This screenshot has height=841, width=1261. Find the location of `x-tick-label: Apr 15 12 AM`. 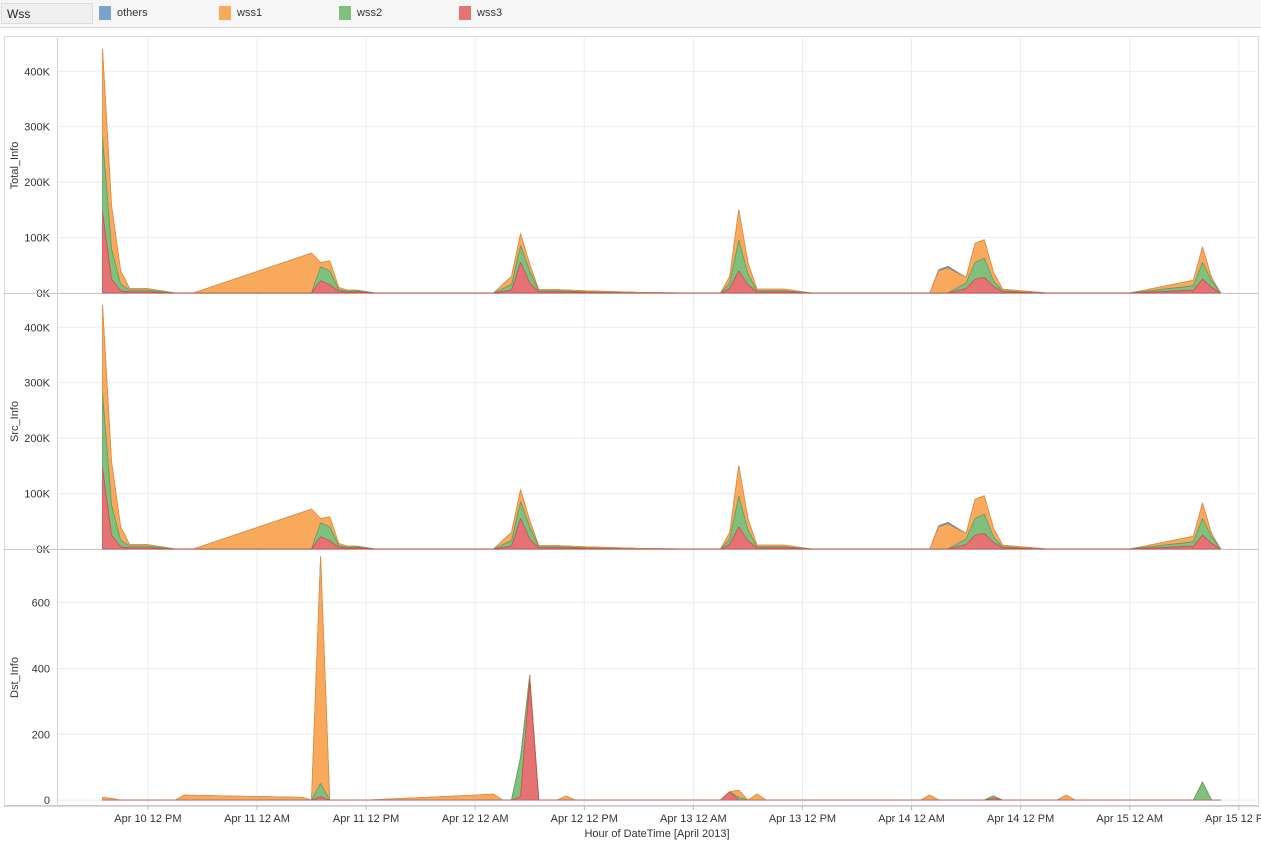

x-tick-label: Apr 15 12 AM is located at coordinates (1129, 819).